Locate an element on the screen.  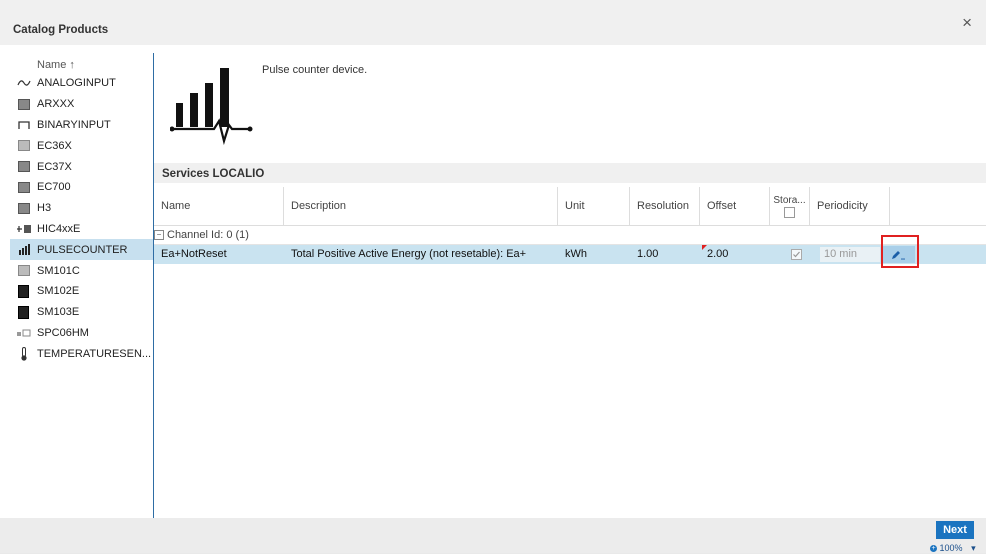
product-item-label: ANALOGINPUT is located at coordinates (76, 83).